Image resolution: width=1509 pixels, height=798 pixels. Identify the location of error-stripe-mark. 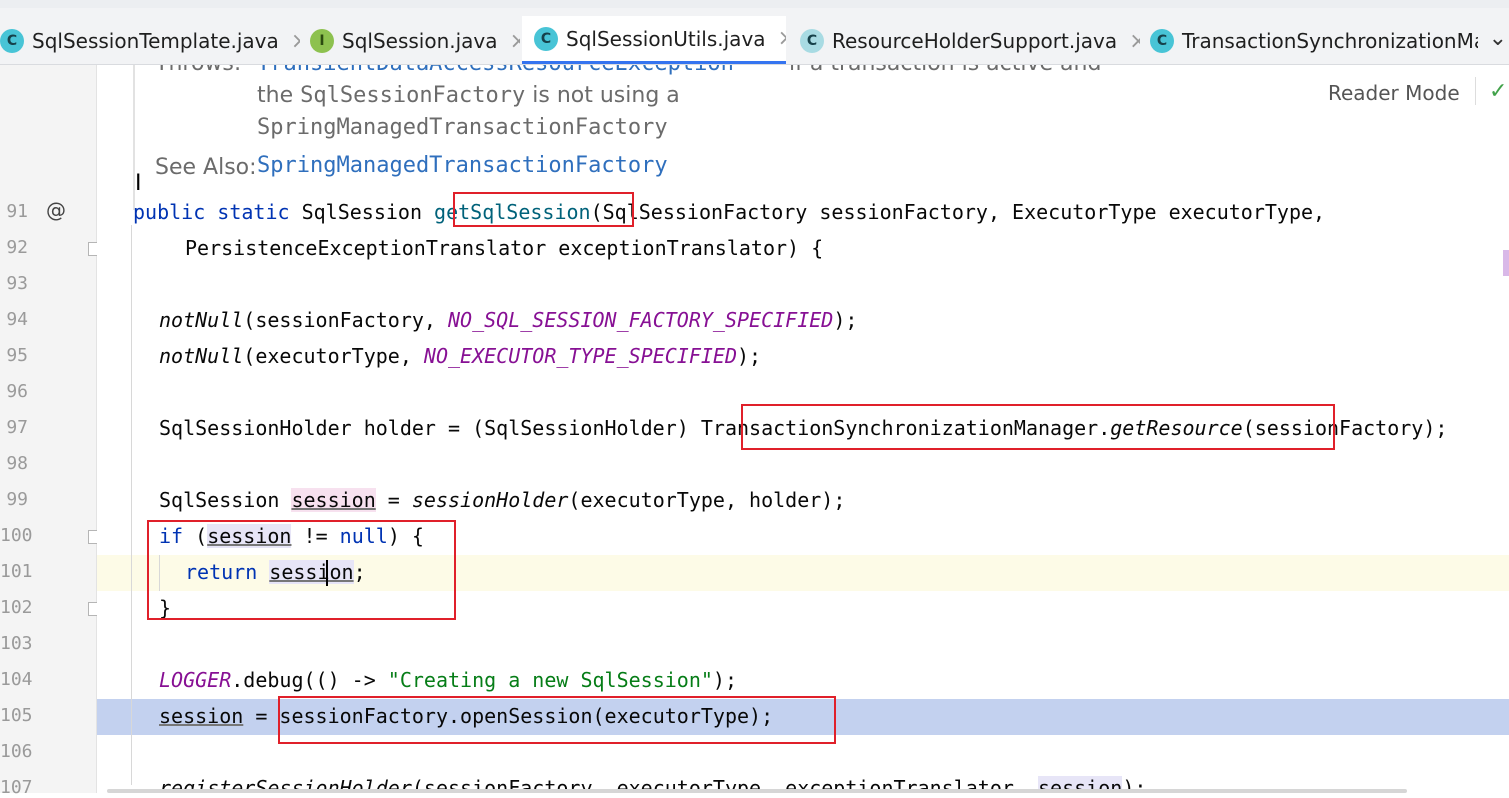
(1506, 263).